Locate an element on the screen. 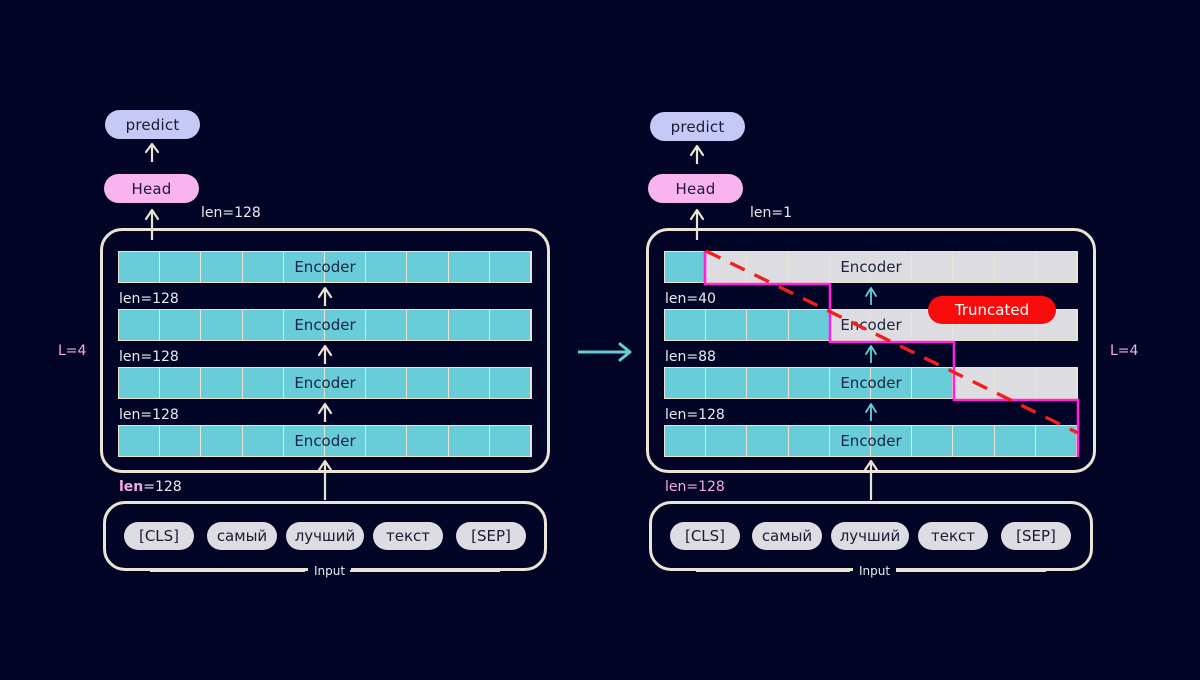  left-encoder-row-1: Encoder is located at coordinates (325, 267).